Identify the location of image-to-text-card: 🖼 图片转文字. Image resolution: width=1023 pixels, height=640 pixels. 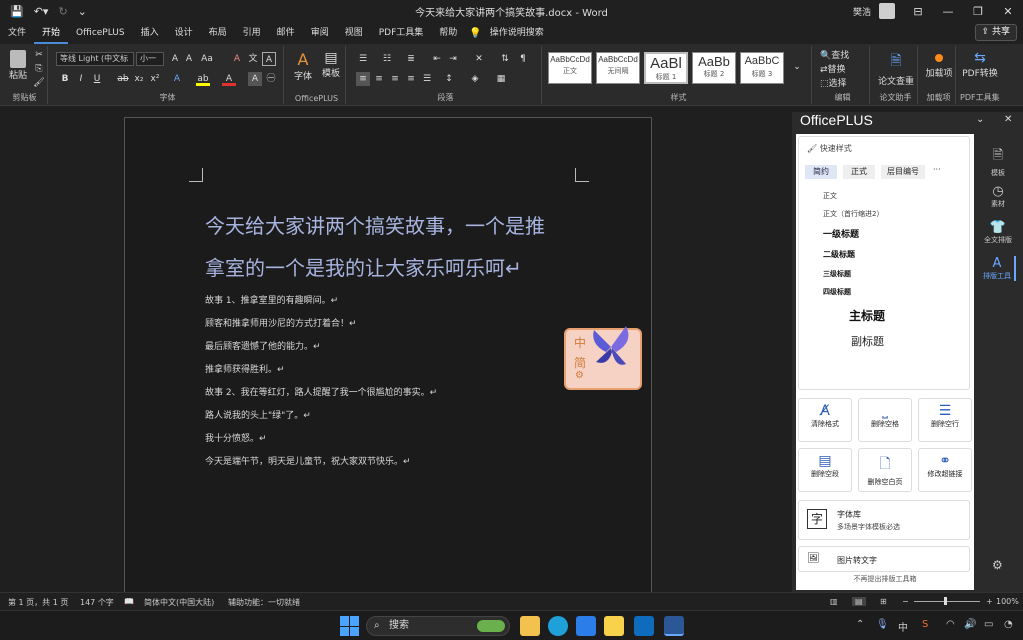
(884, 559).